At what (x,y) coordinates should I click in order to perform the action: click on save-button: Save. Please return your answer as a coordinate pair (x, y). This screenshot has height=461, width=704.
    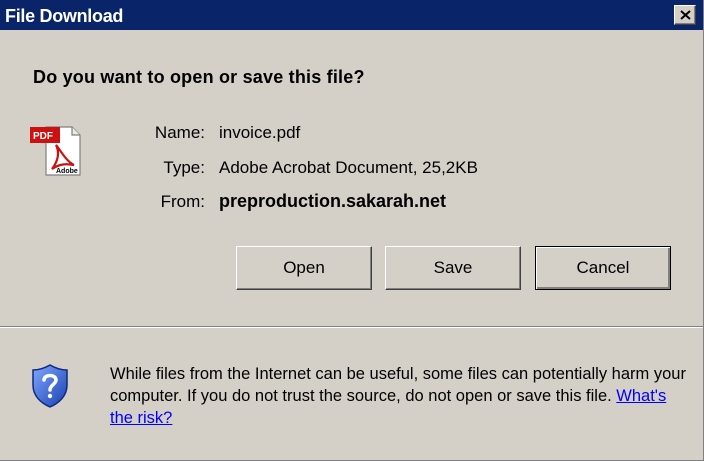
    Looking at the image, I should click on (453, 268).